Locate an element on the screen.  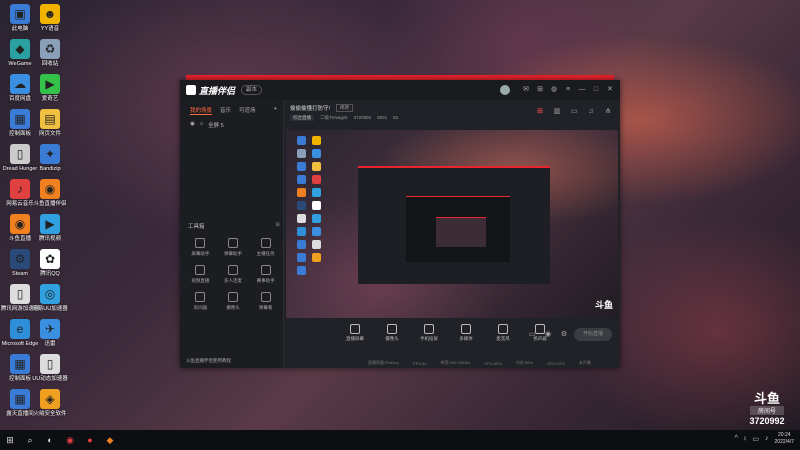
tool-item: 摄像头 is located at coordinates (233, 301).